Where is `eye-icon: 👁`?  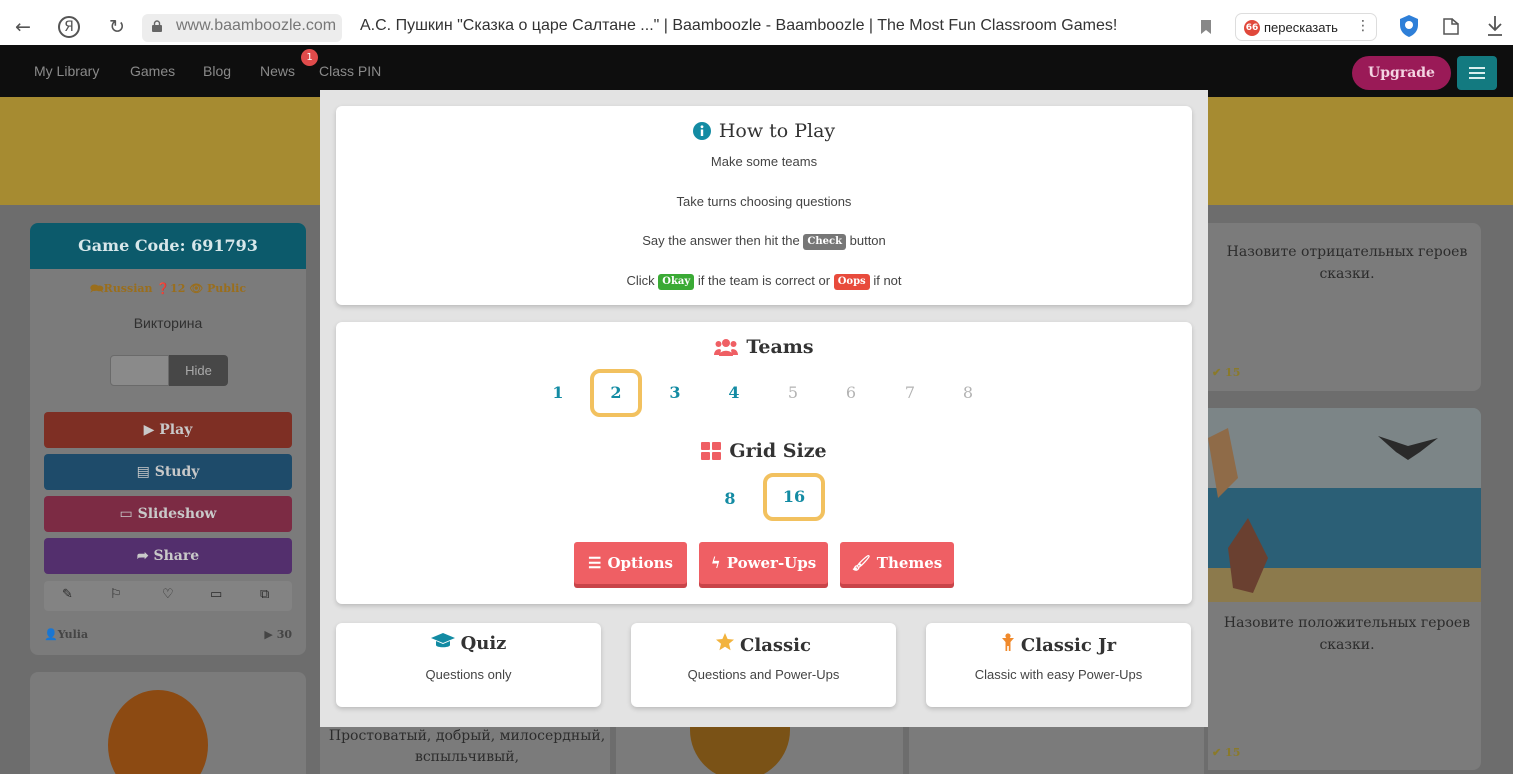
eye-icon: 👁 is located at coordinates (198, 288).